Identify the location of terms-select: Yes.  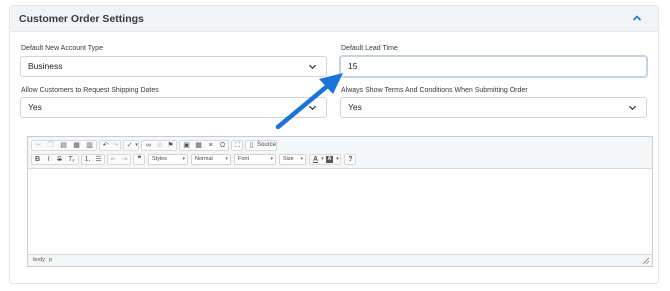
(493, 107).